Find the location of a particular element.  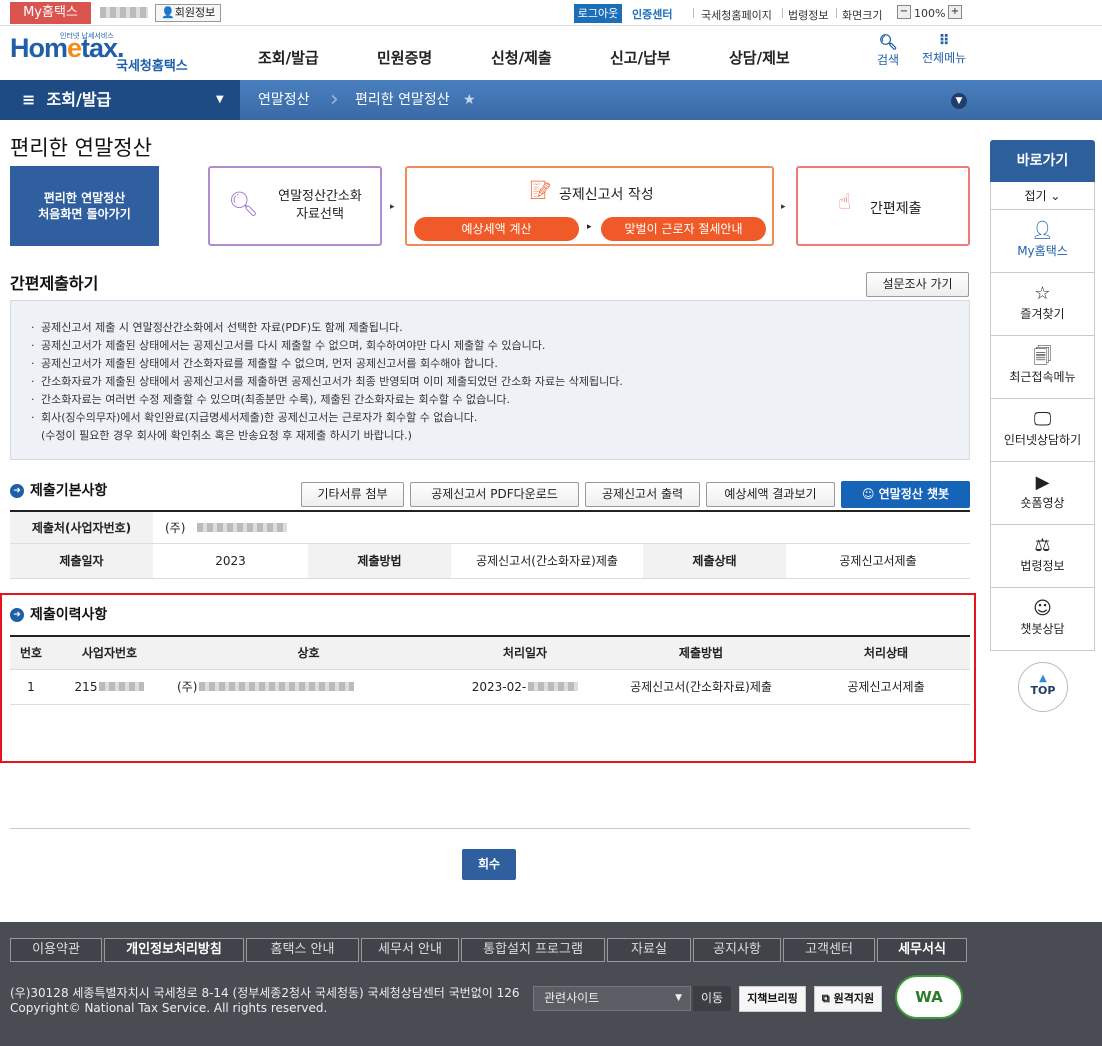

person-icon: 👤 is located at coordinates (168, 12).